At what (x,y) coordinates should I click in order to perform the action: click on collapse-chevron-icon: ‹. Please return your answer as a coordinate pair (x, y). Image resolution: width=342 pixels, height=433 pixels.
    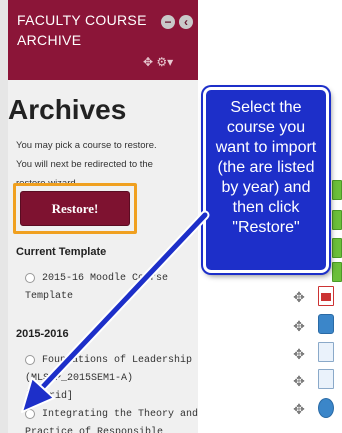
    Looking at the image, I should click on (186, 22).